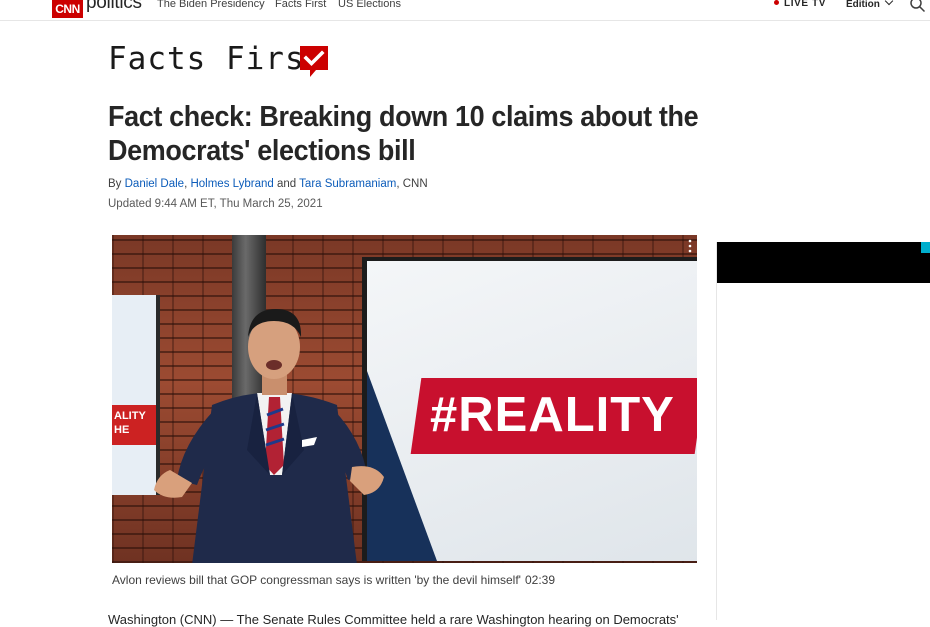  Describe the element at coordinates (115, 184) in the screenshot. I see `byline-prefix: By` at that location.